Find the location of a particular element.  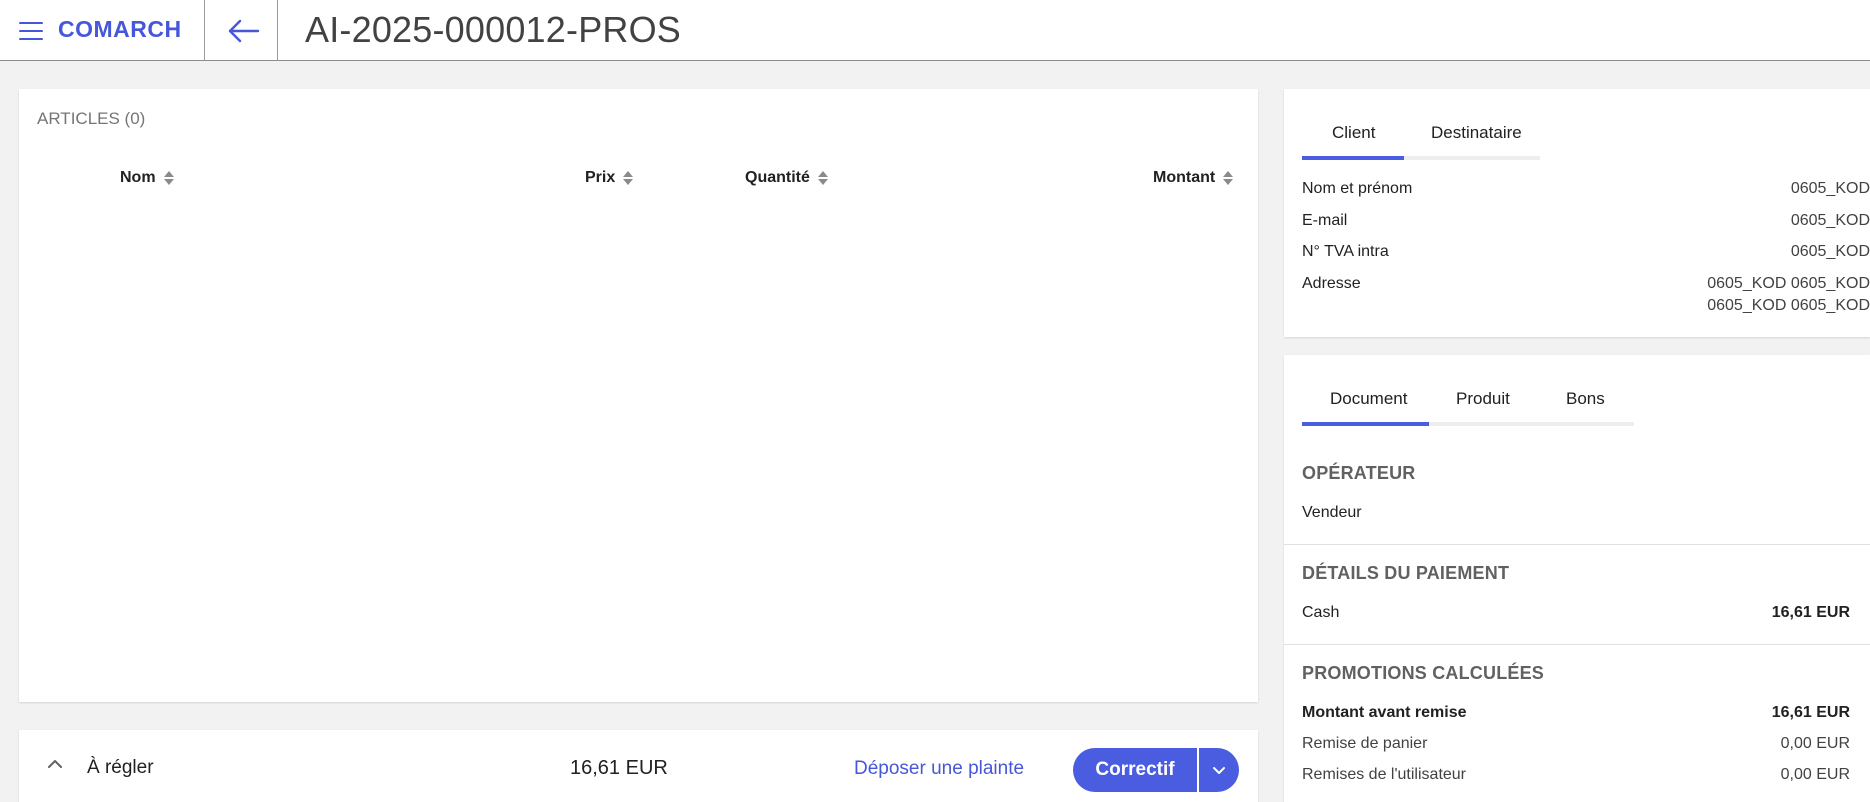

column-header-nom: Nom is located at coordinates (147, 178).